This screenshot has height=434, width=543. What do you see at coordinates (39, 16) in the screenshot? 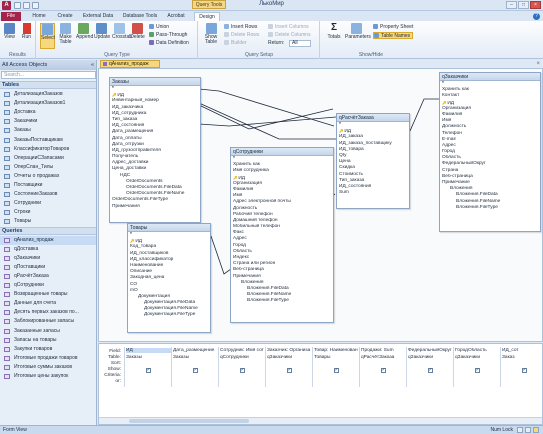
I see `tab-home: Home` at bounding box center [39, 16].